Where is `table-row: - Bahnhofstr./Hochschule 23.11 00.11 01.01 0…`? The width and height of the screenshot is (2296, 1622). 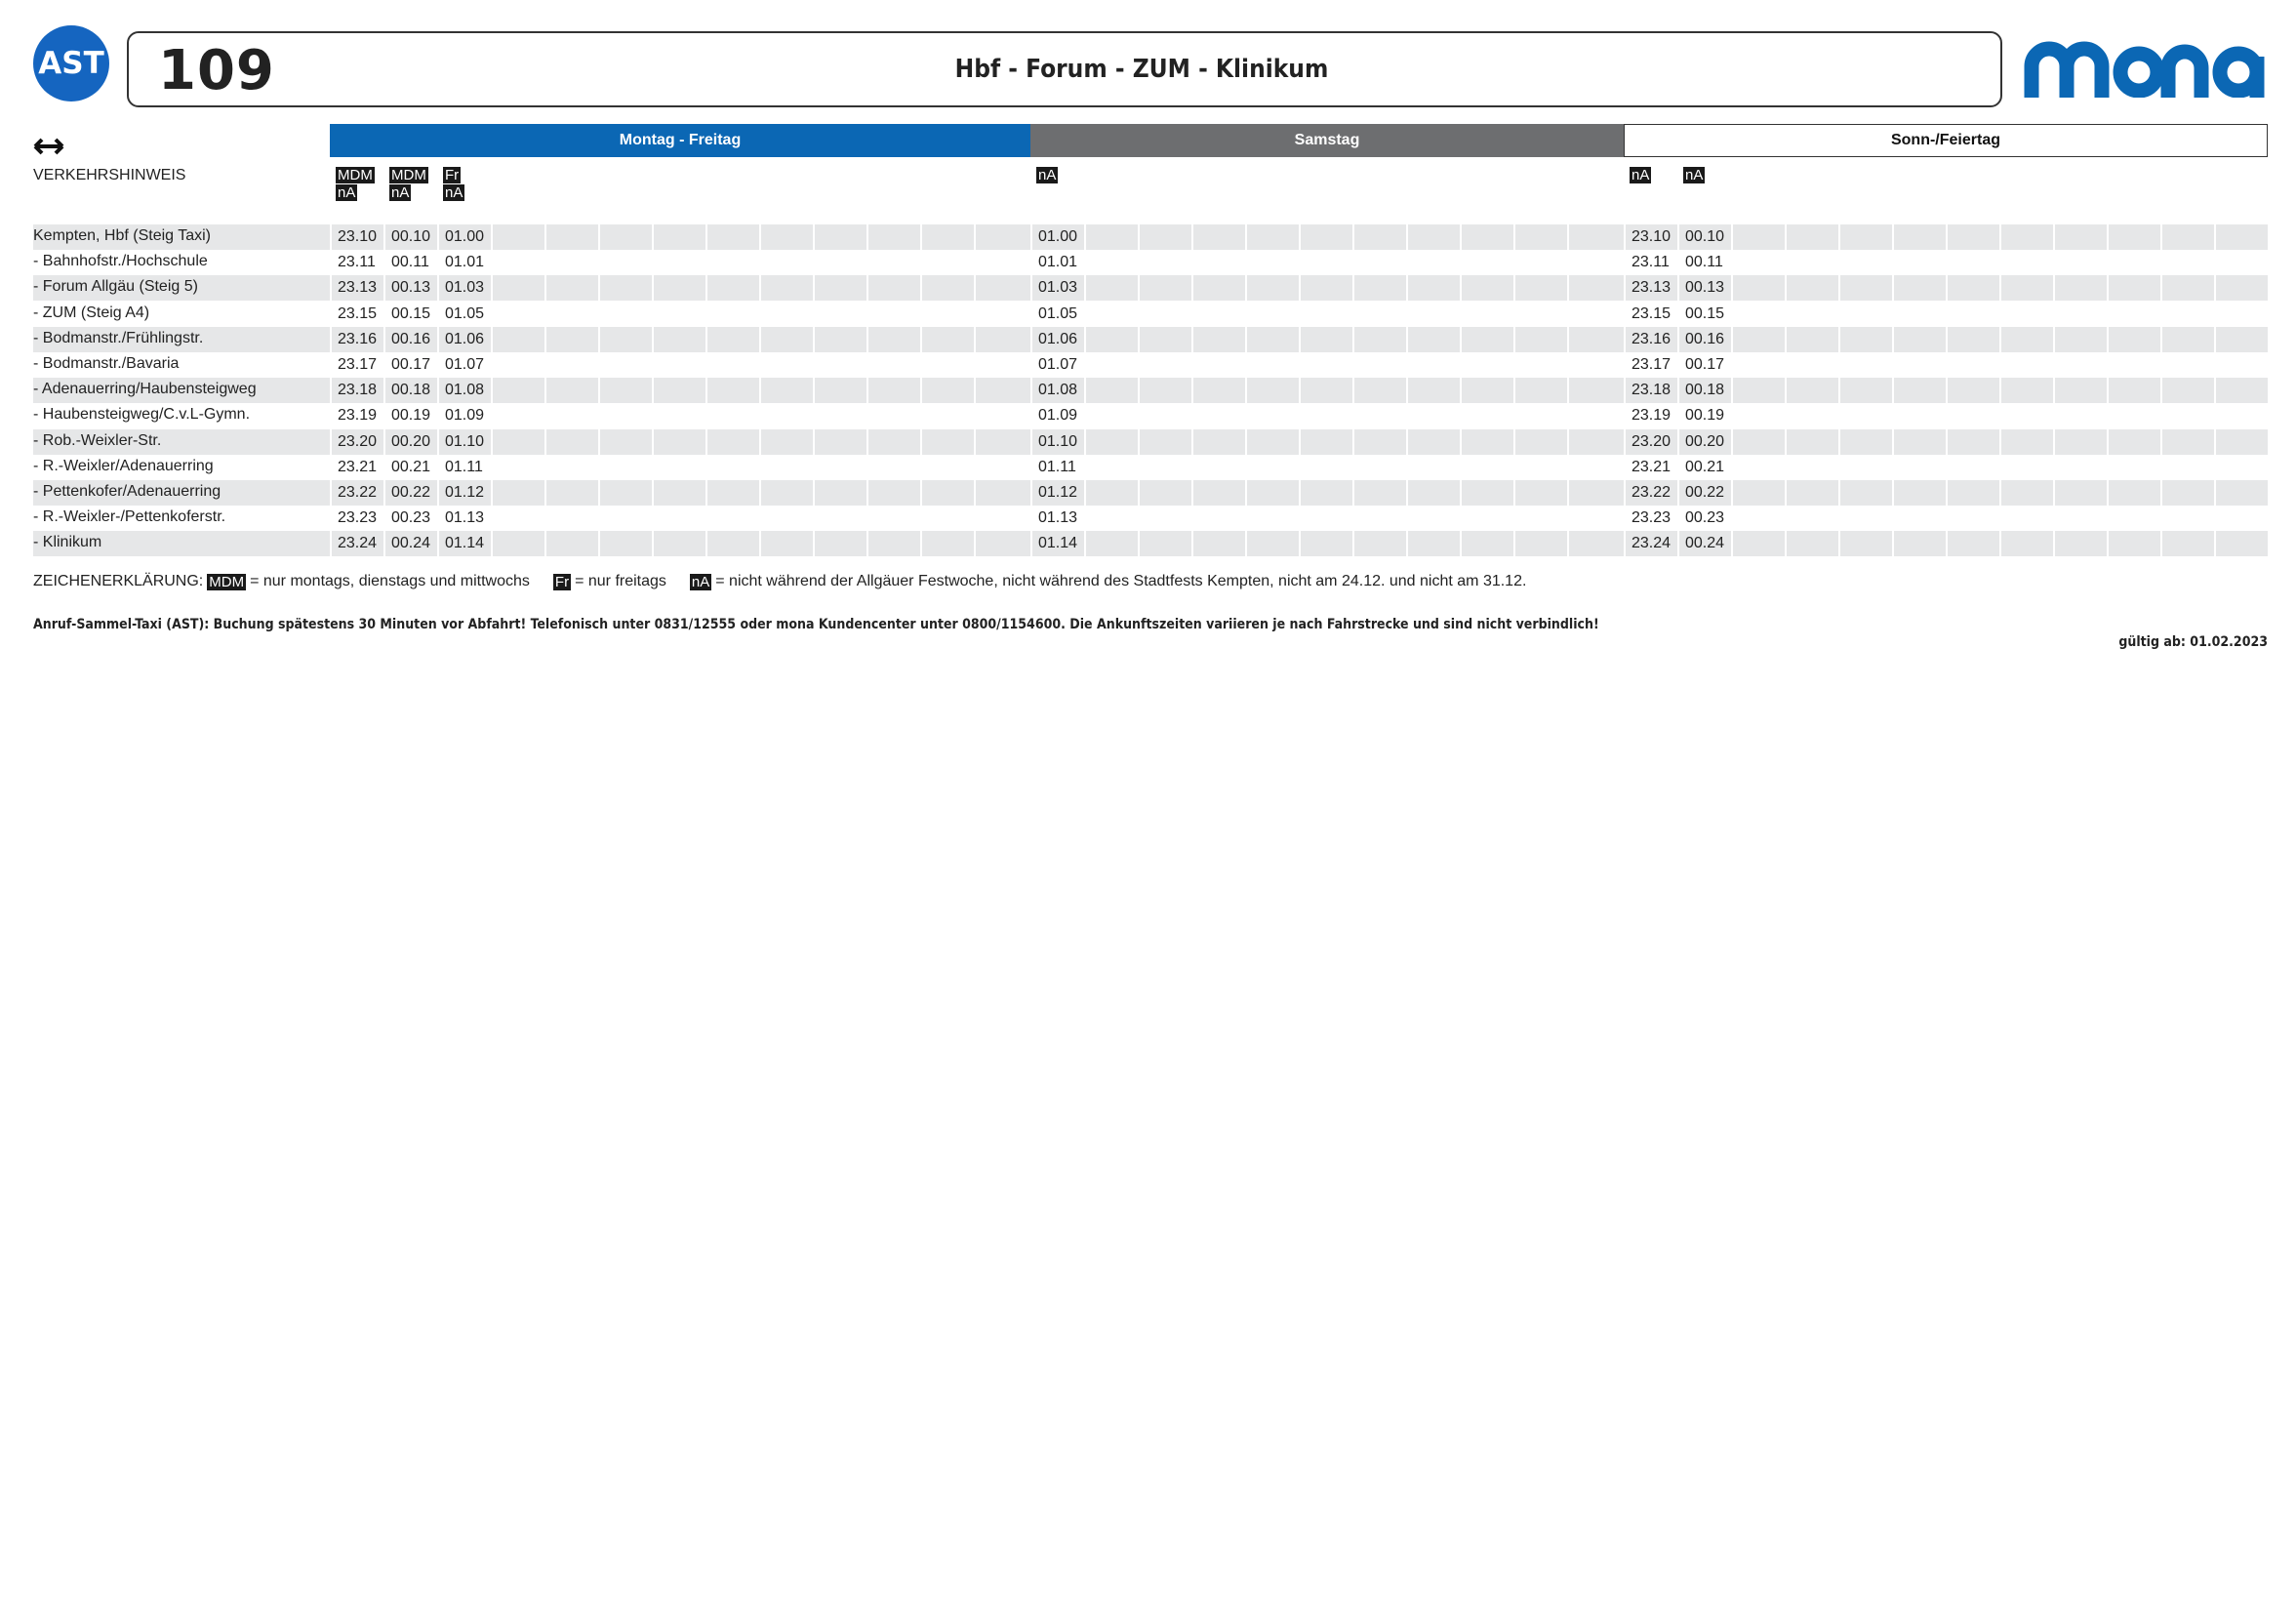 table-row: - Bahnhofstr./Hochschule 23.11 00.11 01.01 0… is located at coordinates (1151, 263).